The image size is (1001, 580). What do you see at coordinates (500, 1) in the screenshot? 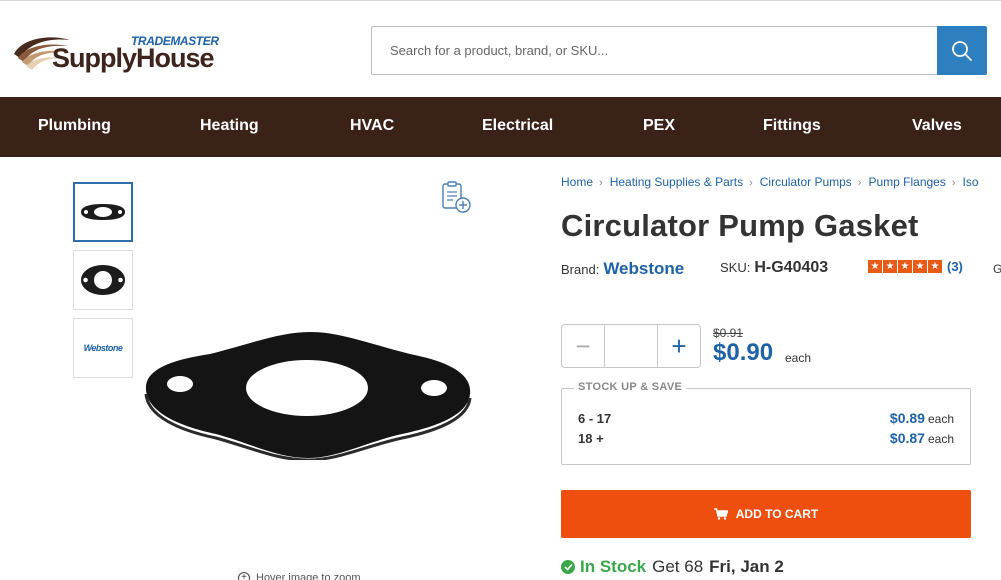
I see `top-border` at bounding box center [500, 1].